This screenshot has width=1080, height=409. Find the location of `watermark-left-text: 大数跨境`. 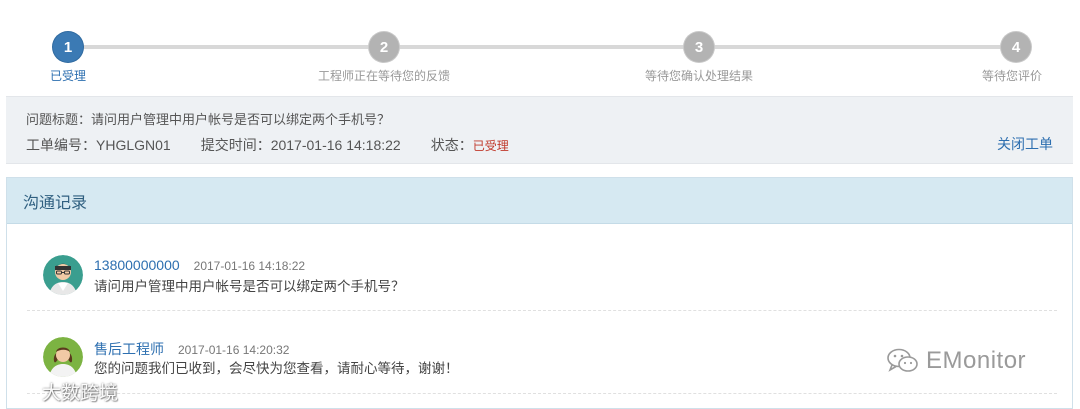

watermark-left-text: 大数跨境 is located at coordinates (80, 393).